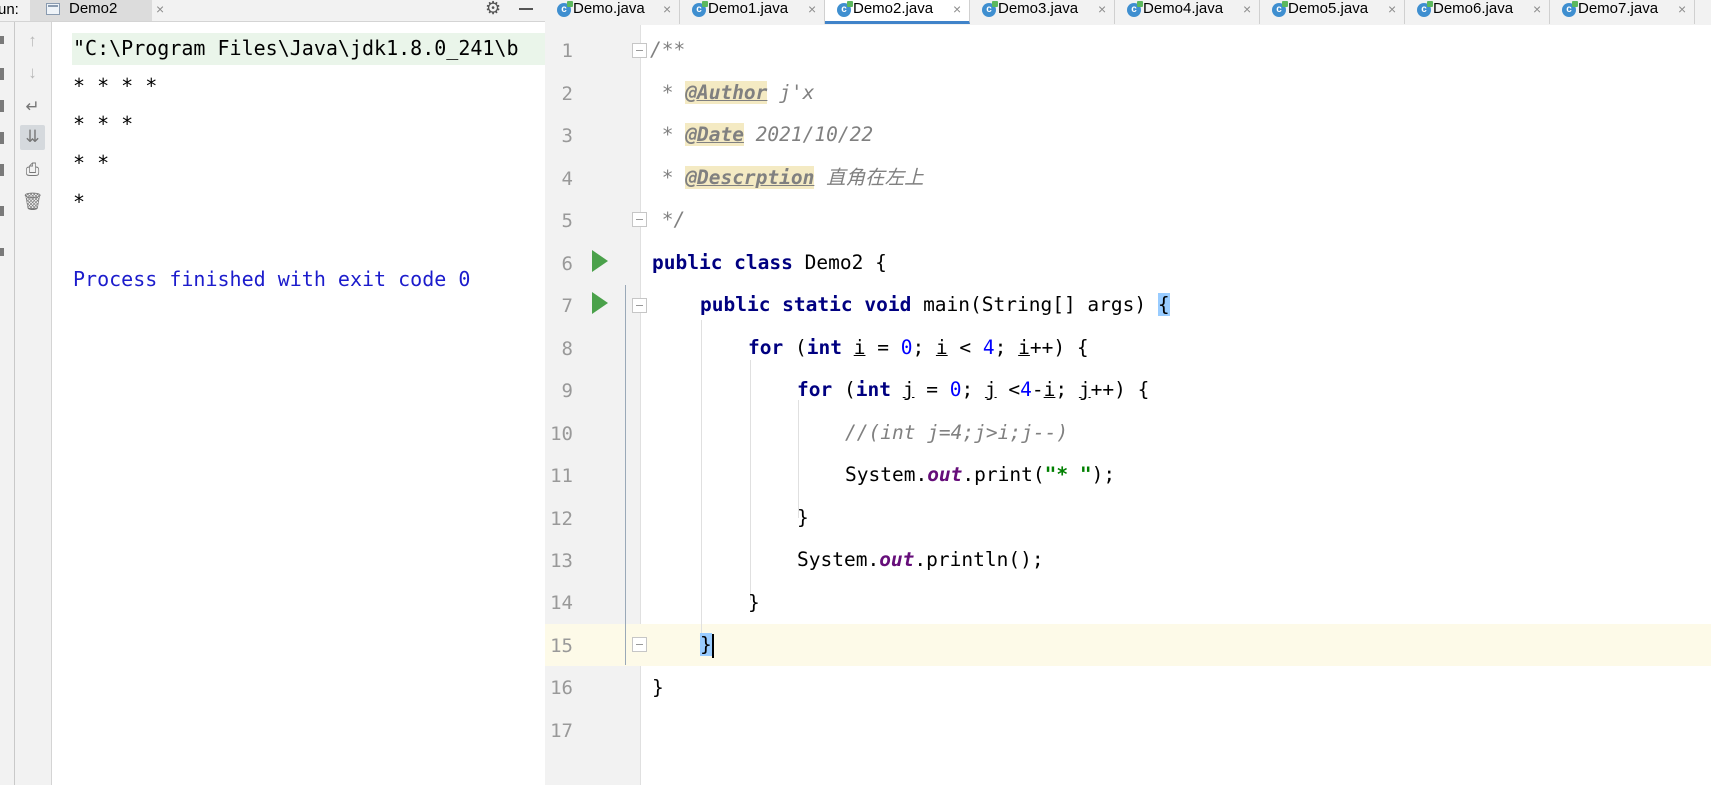 The image size is (1711, 785). What do you see at coordinates (97, 10) in the screenshot?
I see `run-tab-demo2: Demo2 ×` at bounding box center [97, 10].